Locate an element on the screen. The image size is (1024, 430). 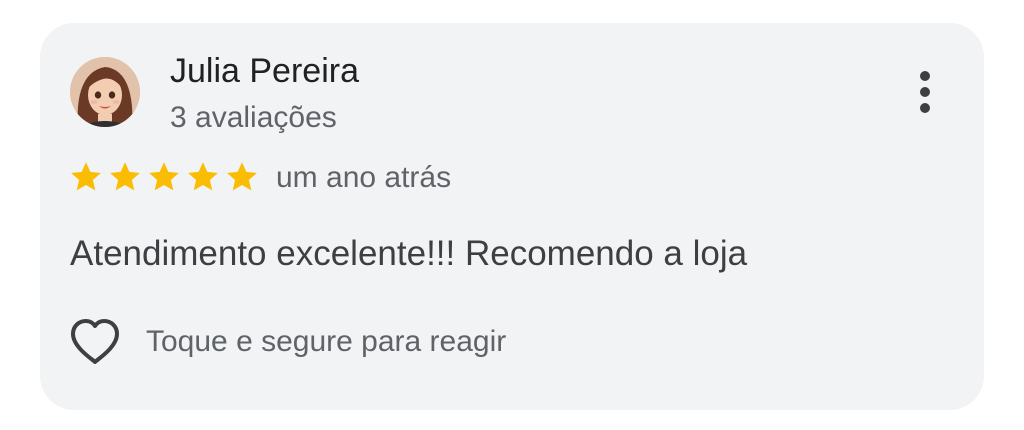
more-options-button is located at coordinates (925, 92).